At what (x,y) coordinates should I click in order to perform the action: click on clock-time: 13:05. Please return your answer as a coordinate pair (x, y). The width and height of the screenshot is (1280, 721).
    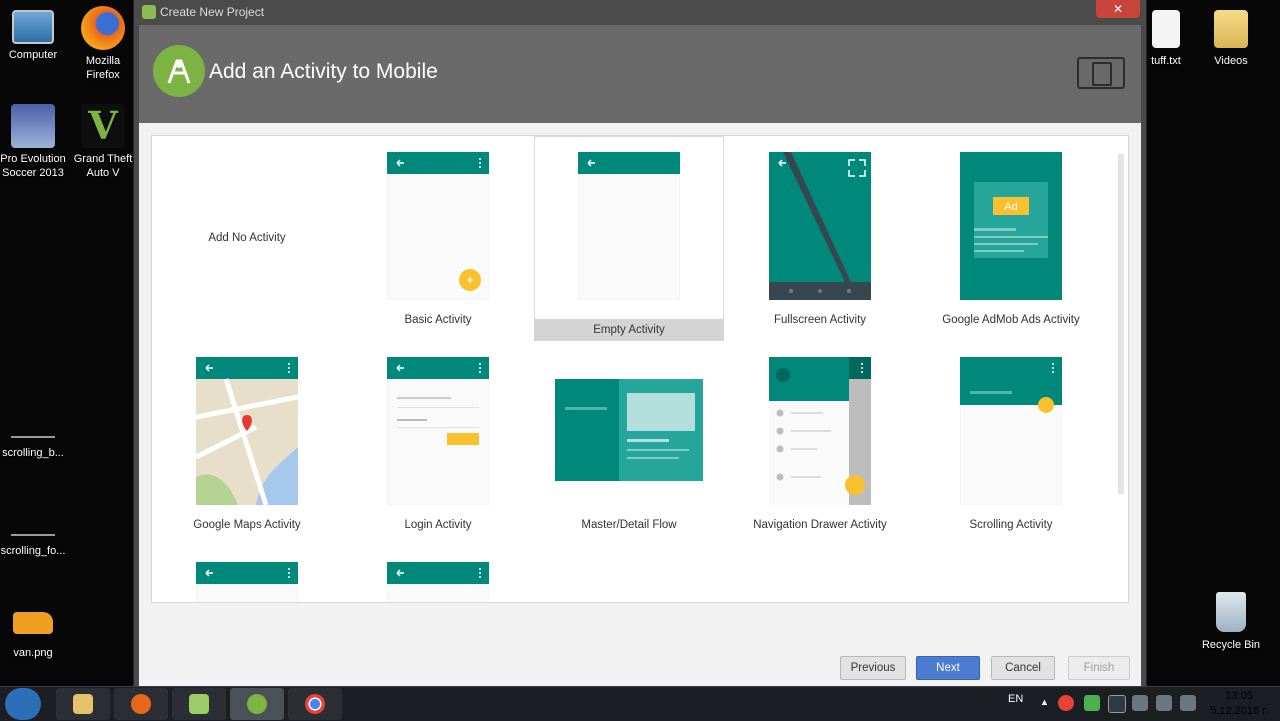
    Looking at the image, I should click on (1239, 696).